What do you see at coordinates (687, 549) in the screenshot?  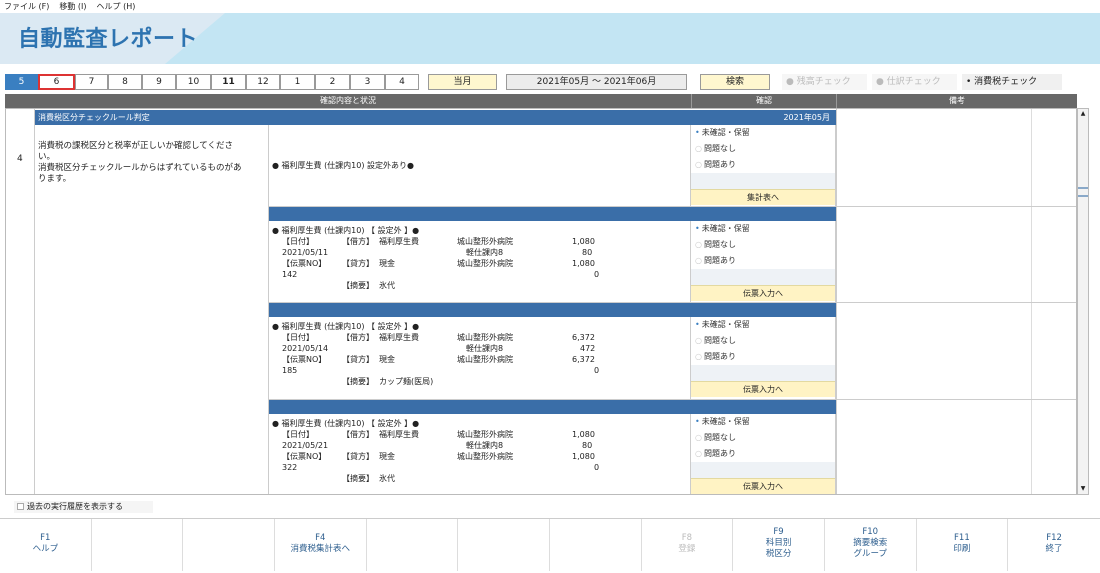 I see `fkey-label: 登録` at bounding box center [687, 549].